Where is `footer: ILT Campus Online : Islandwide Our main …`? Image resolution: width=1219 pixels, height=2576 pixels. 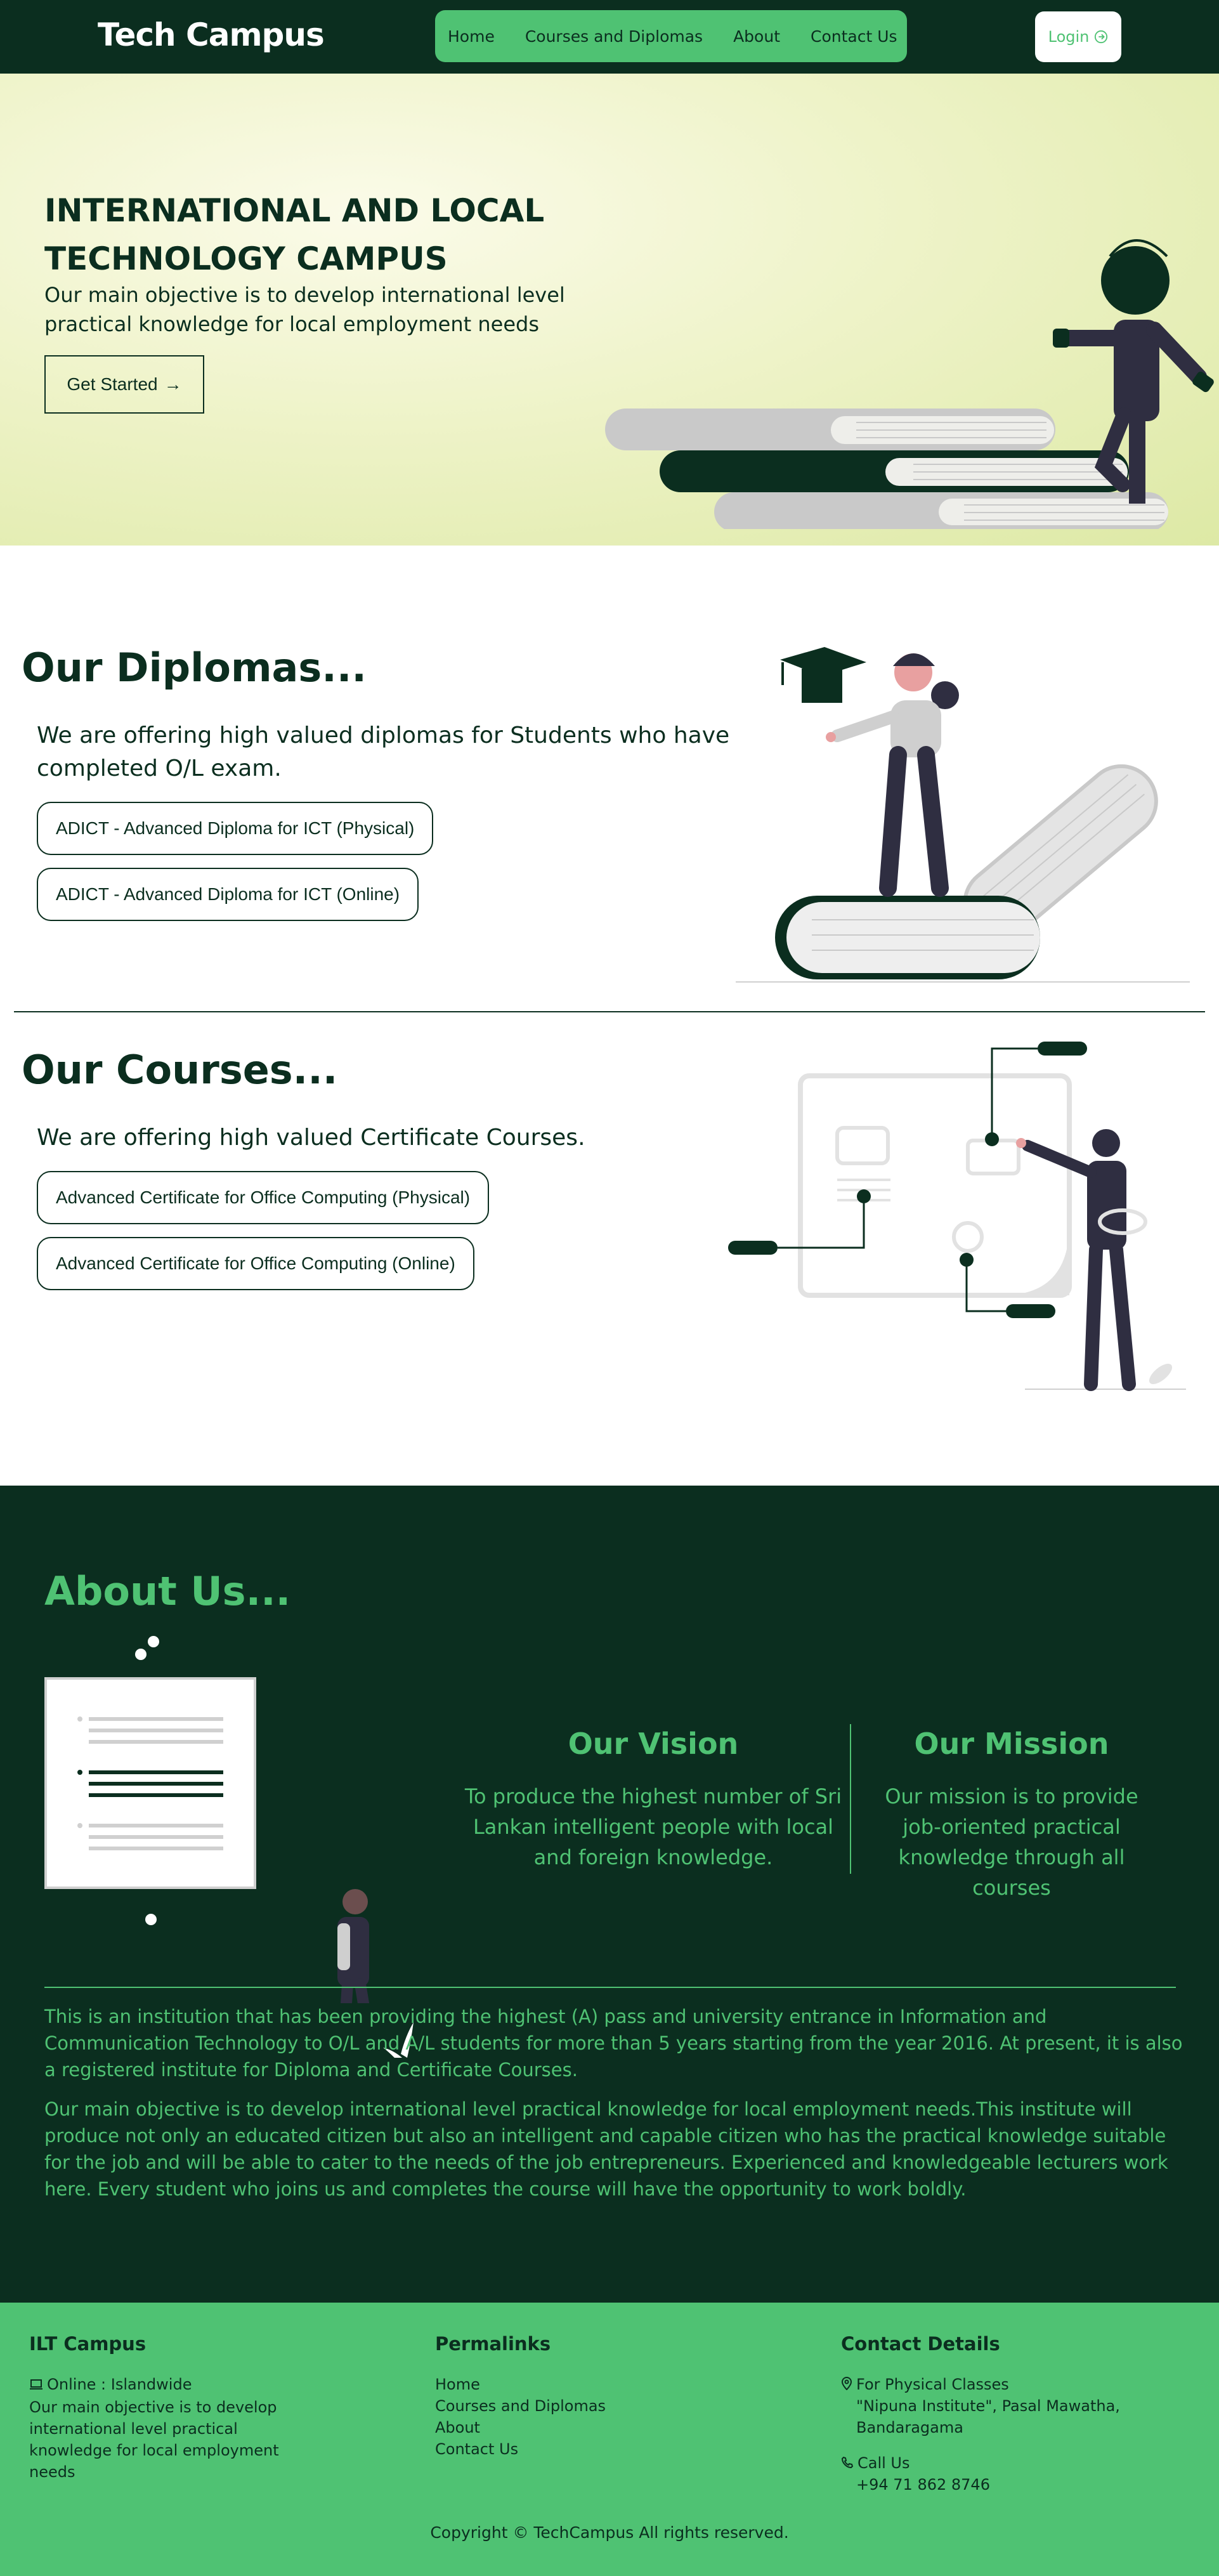 footer: ILT Campus Online : Islandwide Our main … is located at coordinates (609, 2440).